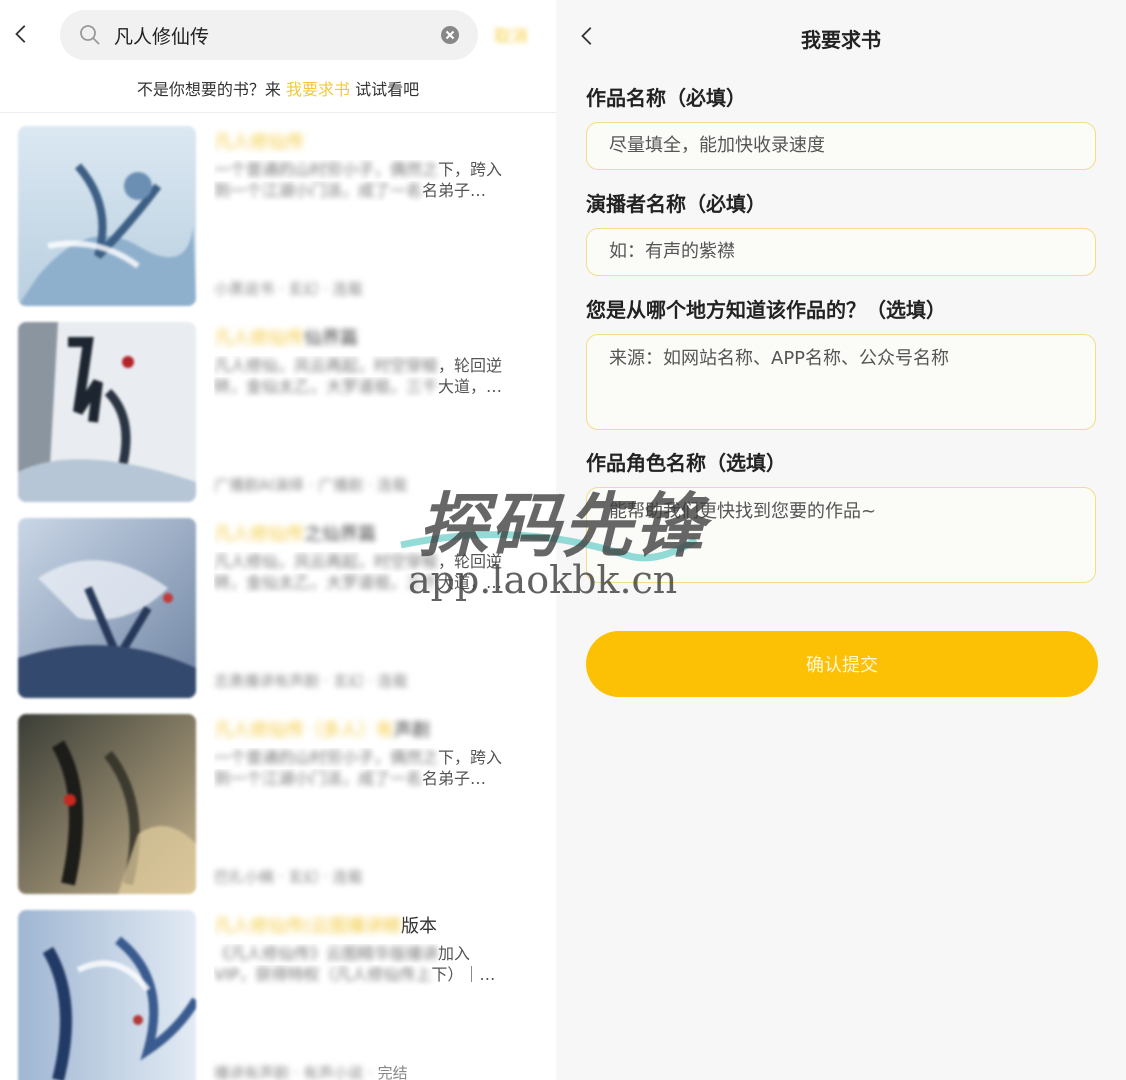 The height and width of the screenshot is (1080, 1126). I want to click on clear-icon, so click(450, 35).